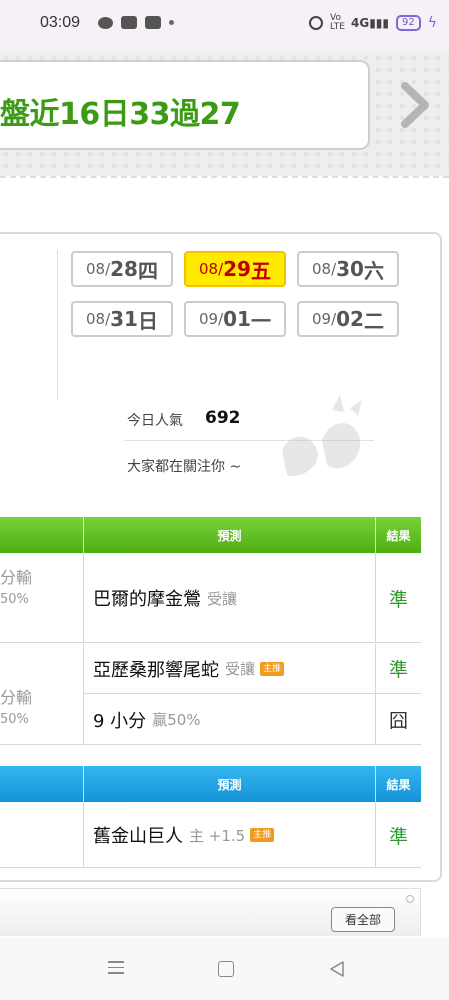  Describe the element at coordinates (120, 721) in the screenshot. I see `total-pick: 9 小分` at that location.